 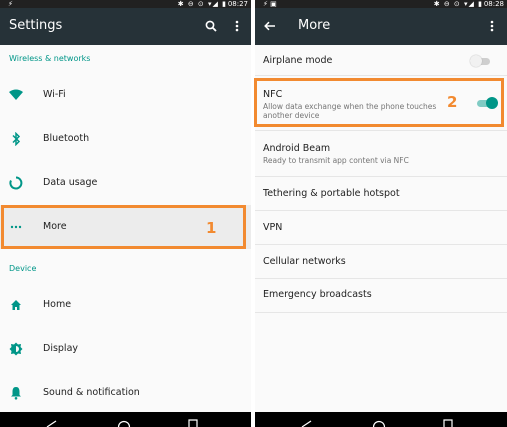 What do you see at coordinates (125, 26) in the screenshot?
I see `app-bar: Settings` at bounding box center [125, 26].